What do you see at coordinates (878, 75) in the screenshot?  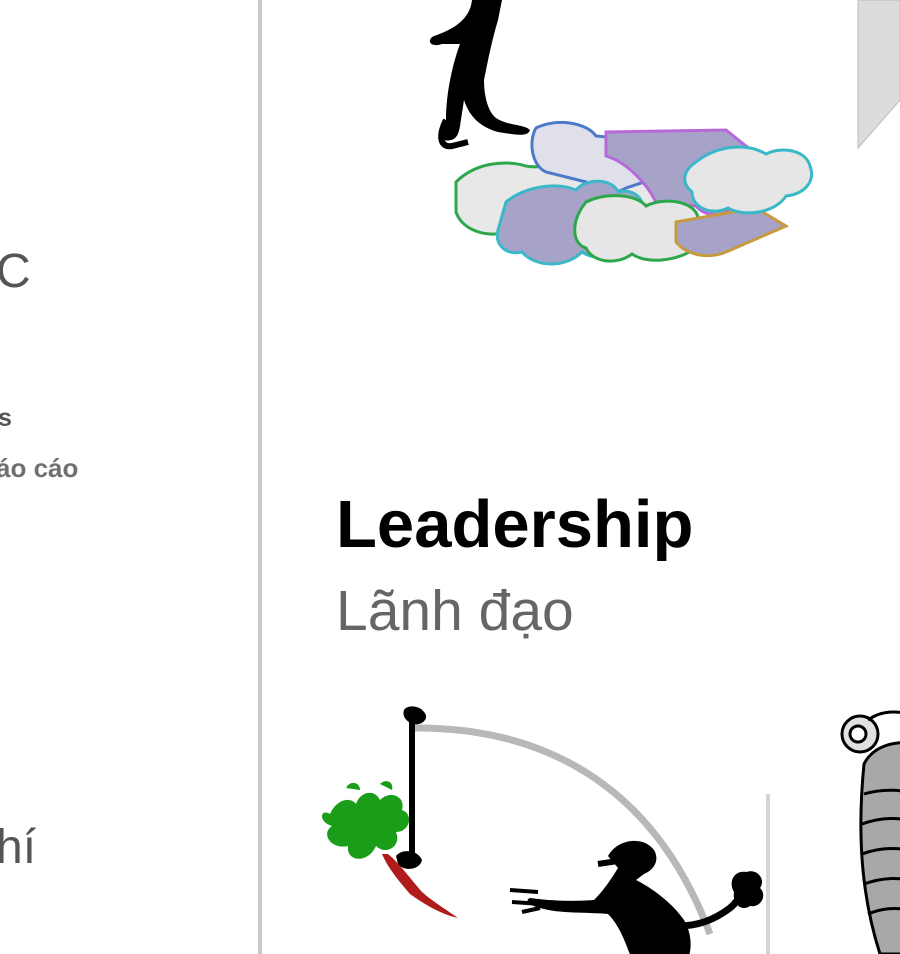 I see `next-arrow-icon` at bounding box center [878, 75].